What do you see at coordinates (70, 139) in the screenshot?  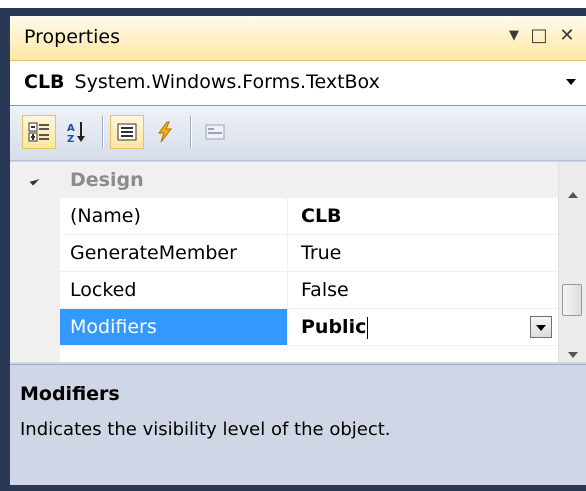 I see `svg-text: Z` at bounding box center [70, 139].